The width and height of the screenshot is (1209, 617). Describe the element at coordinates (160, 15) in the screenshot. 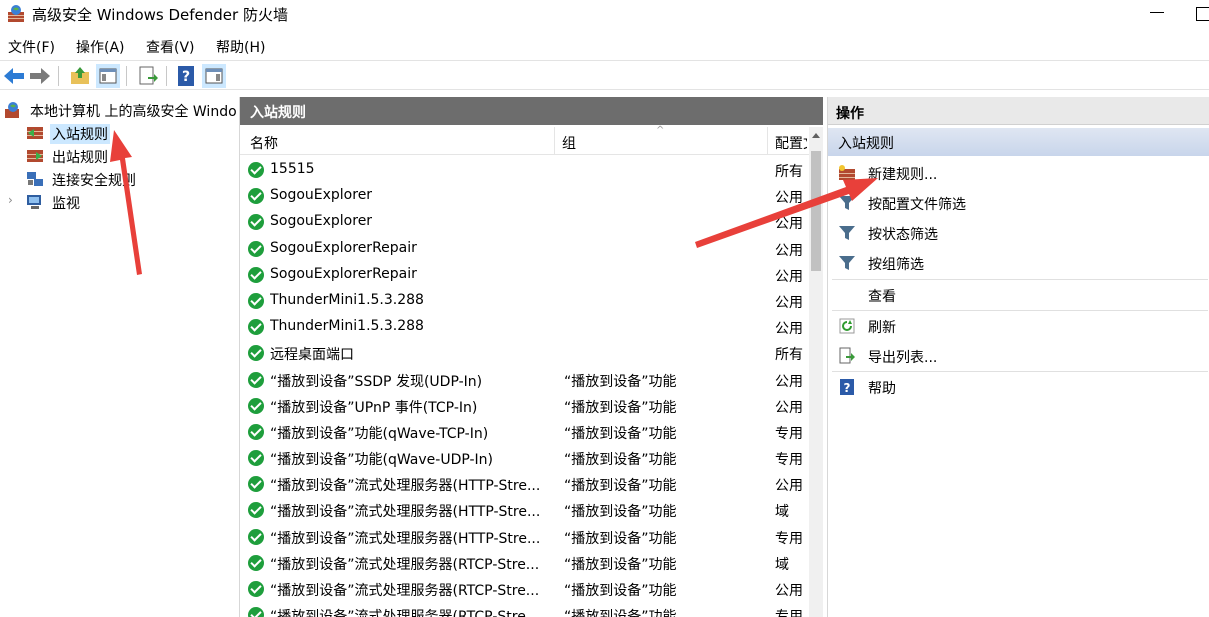

I see `window-title: 高级安全 Windows Defender 防火墙` at that location.